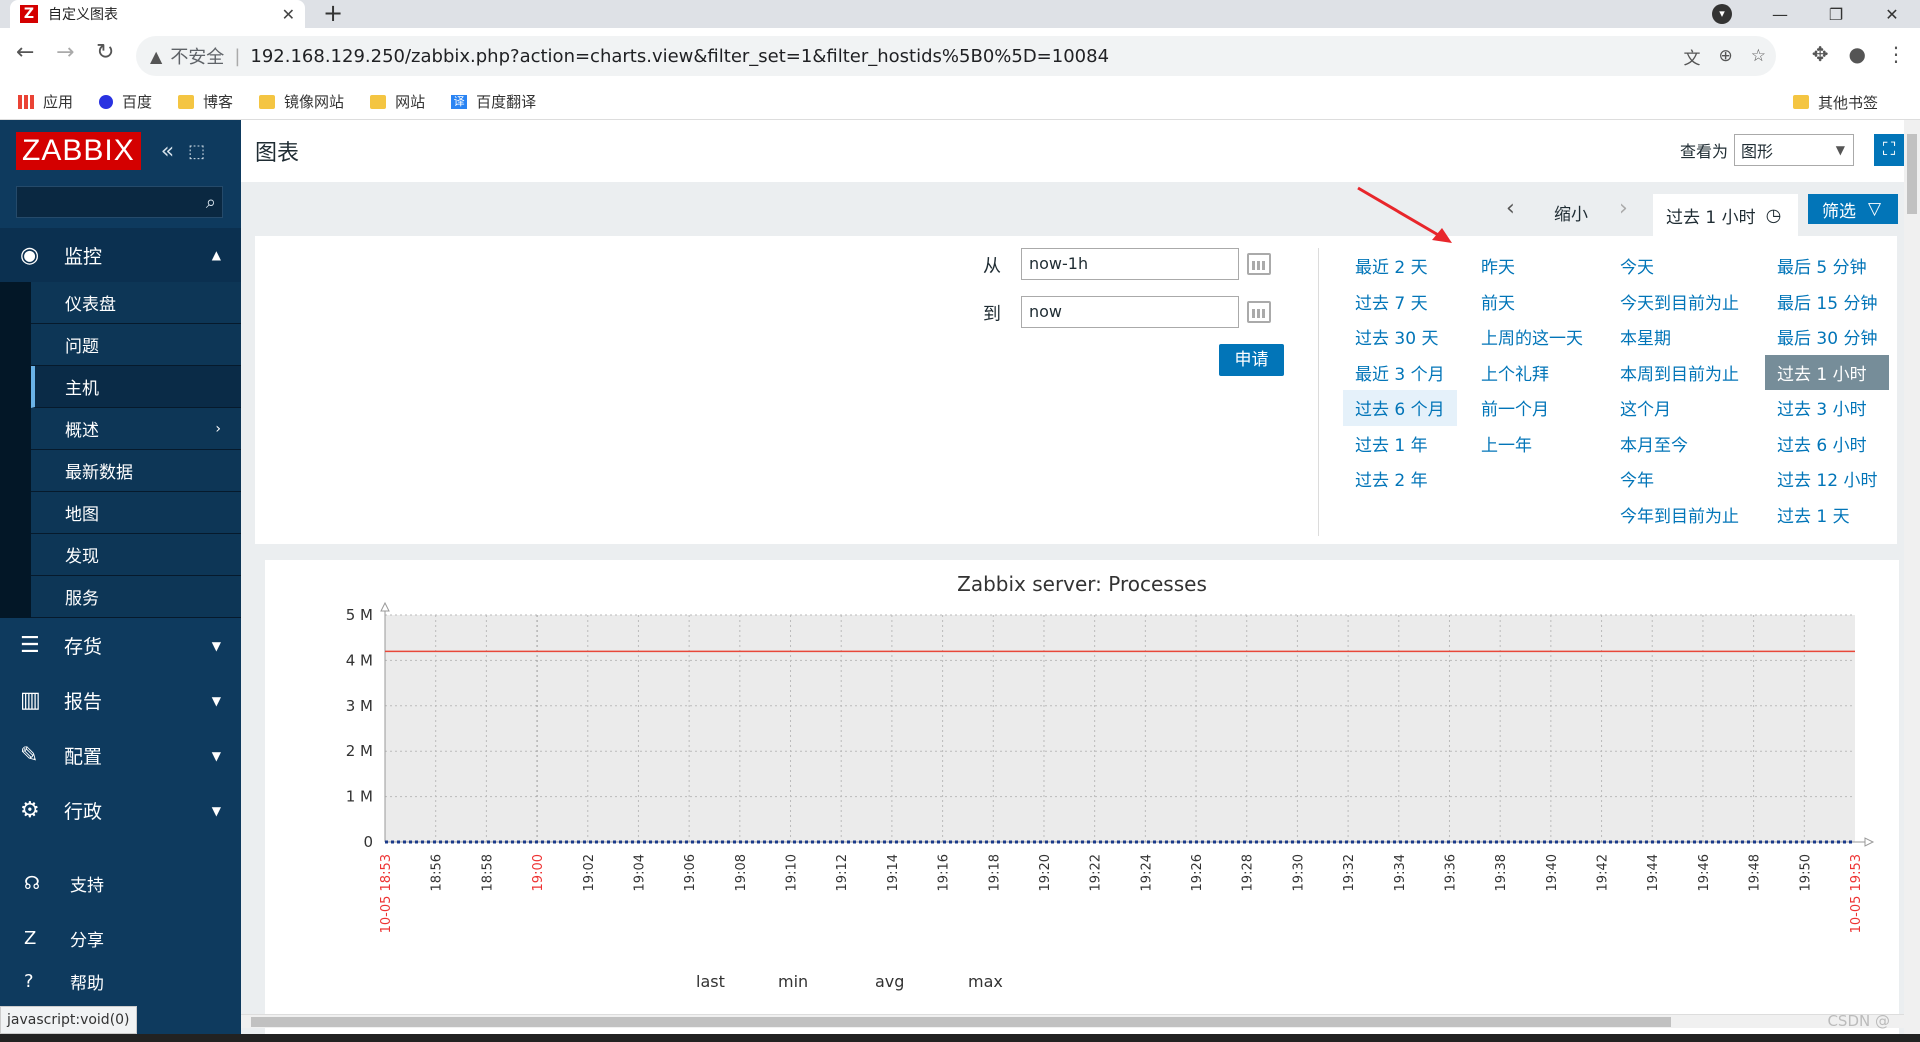  Describe the element at coordinates (1827, 372) in the screenshot. I see `quick-range-item-selected: 过去 1 小时` at that location.